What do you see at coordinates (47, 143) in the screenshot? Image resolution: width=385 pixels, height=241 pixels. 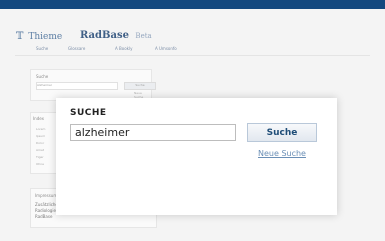 I see `left-panel-item: Dolor` at bounding box center [47, 143].